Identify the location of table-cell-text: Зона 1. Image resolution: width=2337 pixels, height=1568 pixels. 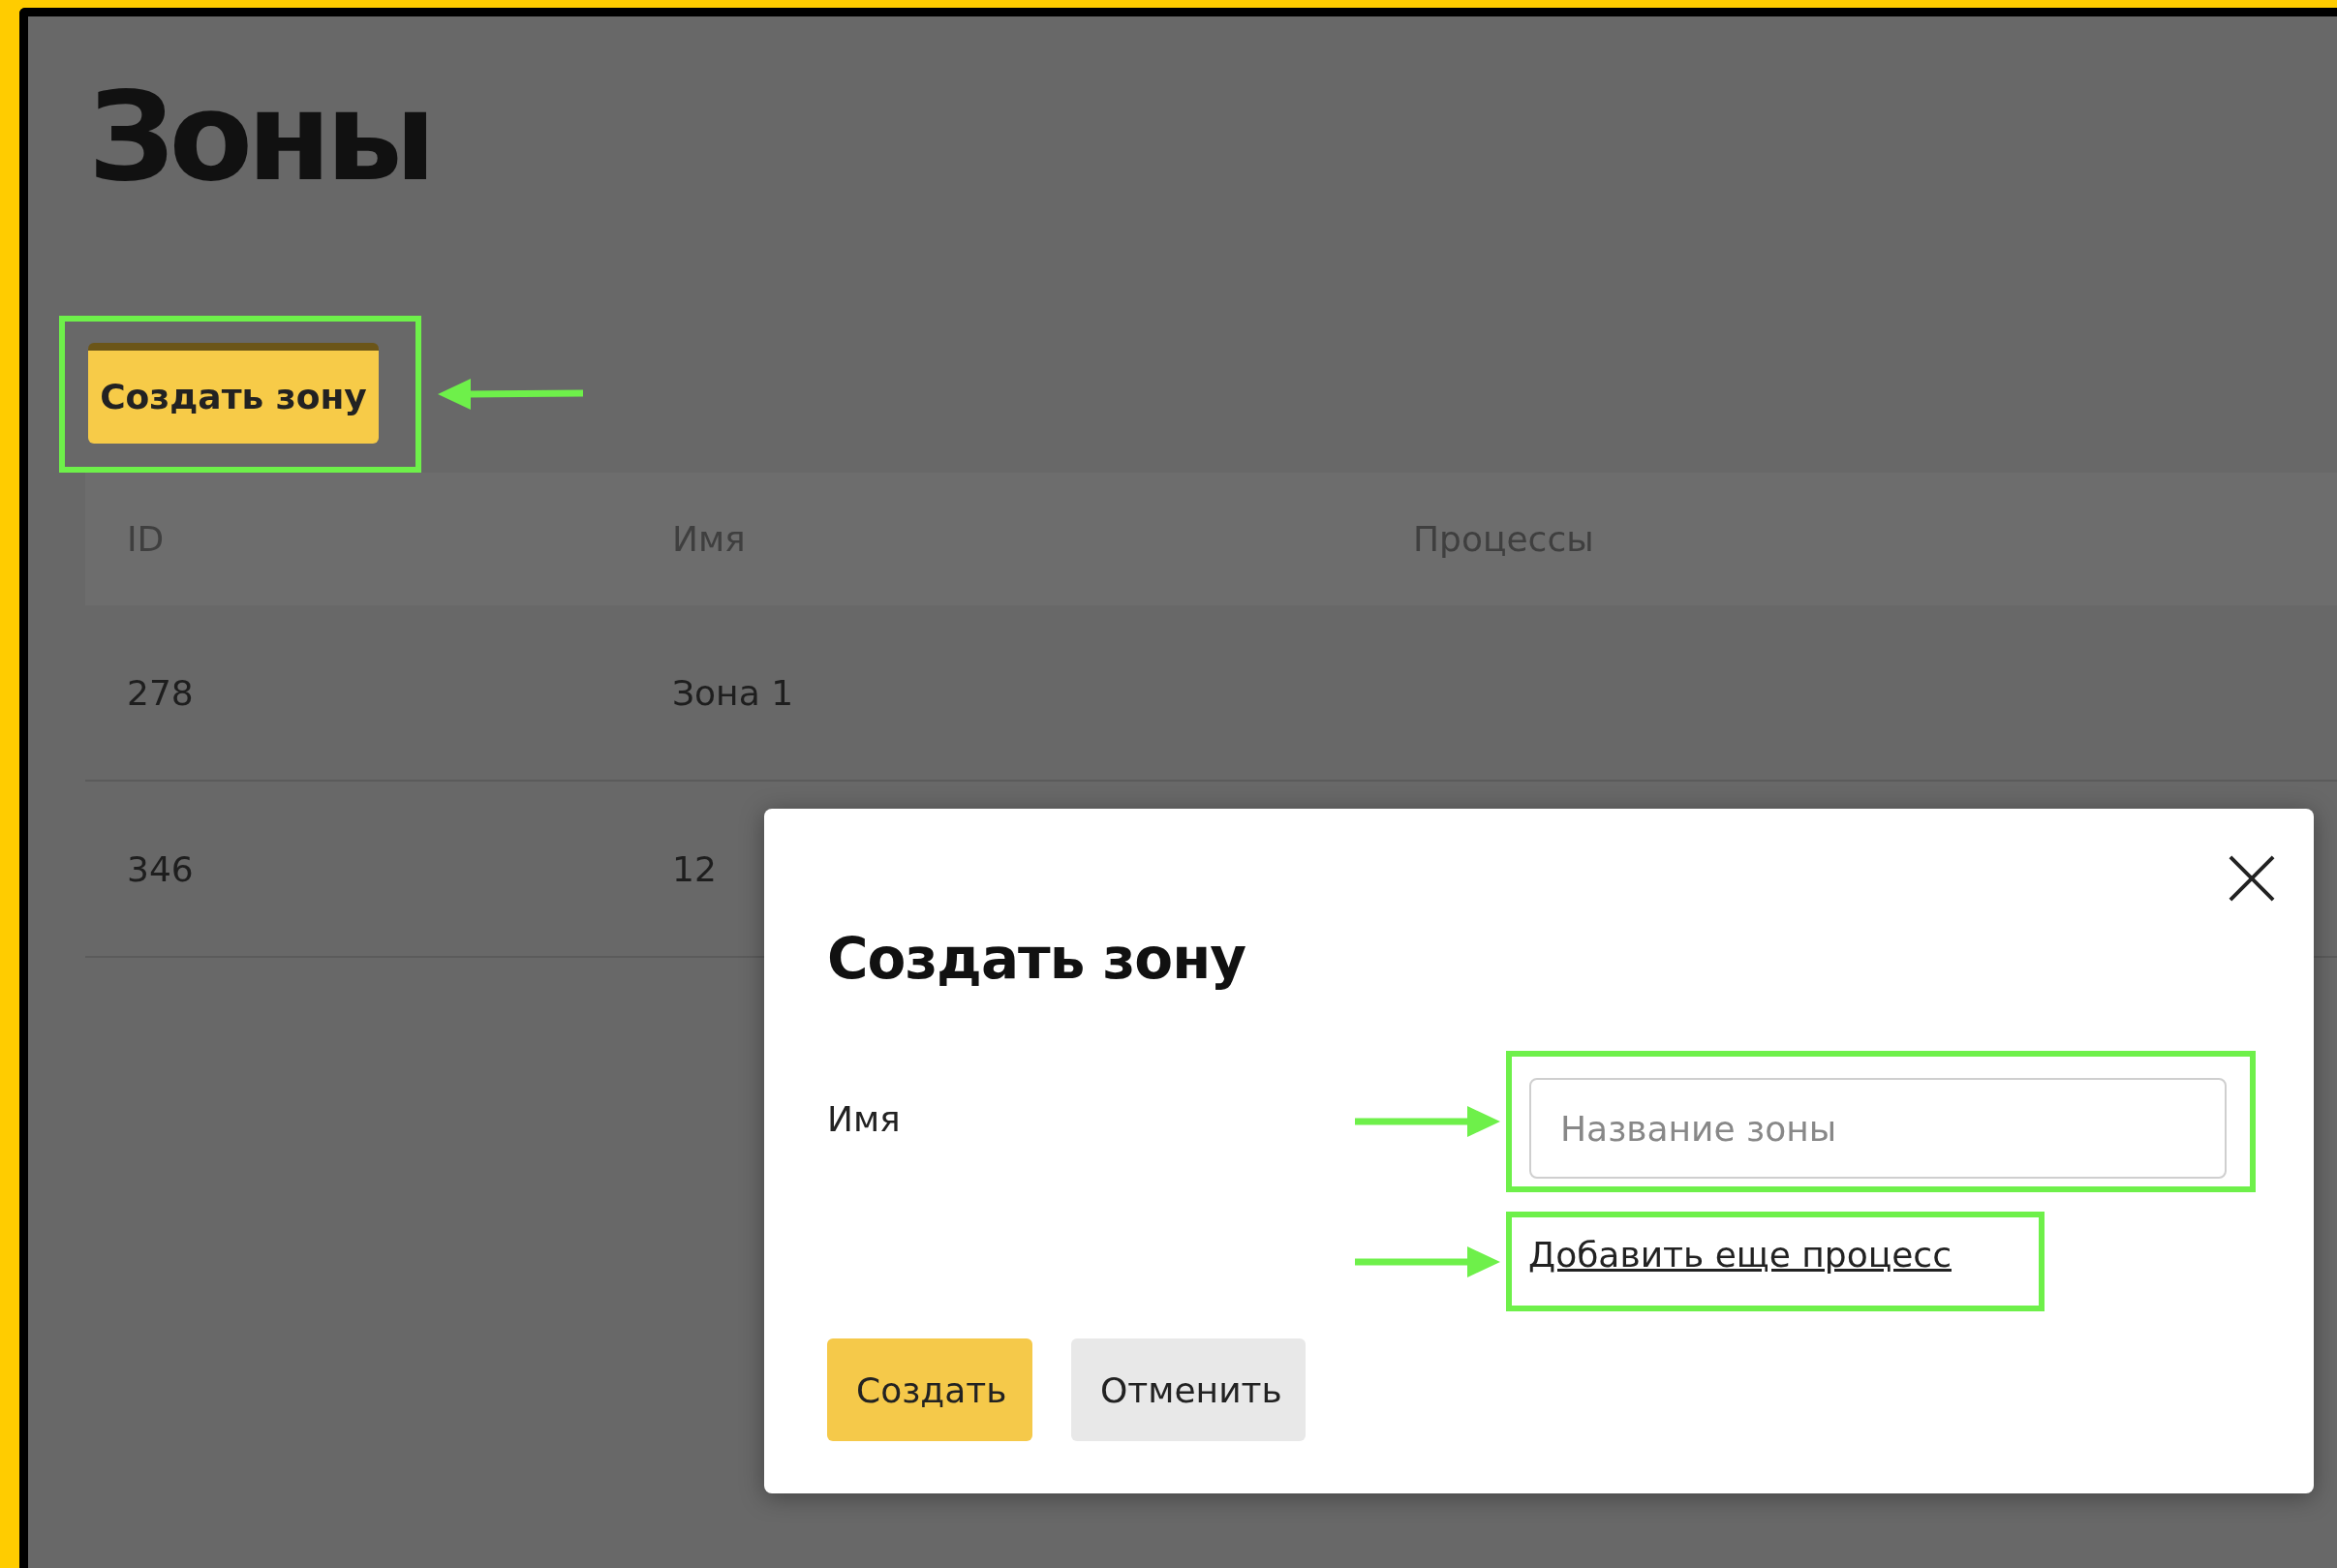
(733, 692).